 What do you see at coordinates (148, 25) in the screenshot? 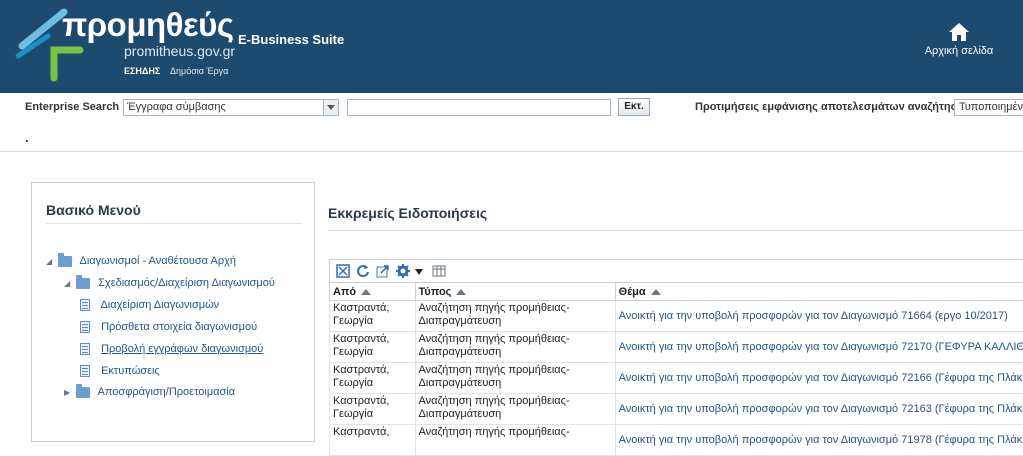
I see `logo-title: προμηθεύς` at bounding box center [148, 25].